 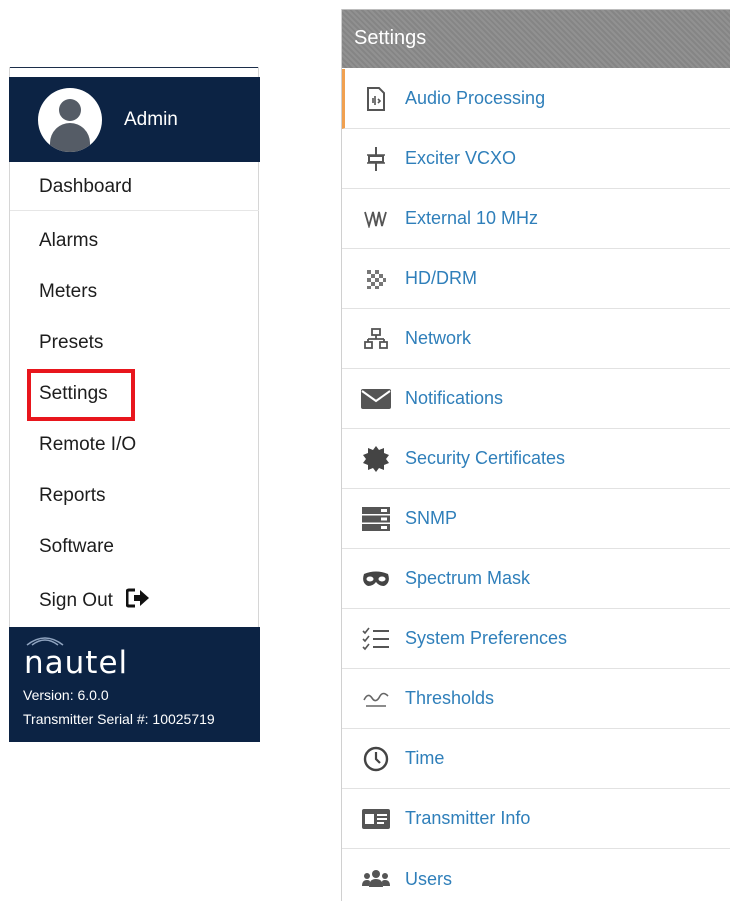 I want to click on settings-item-users: Users, so click(x=536, y=875).